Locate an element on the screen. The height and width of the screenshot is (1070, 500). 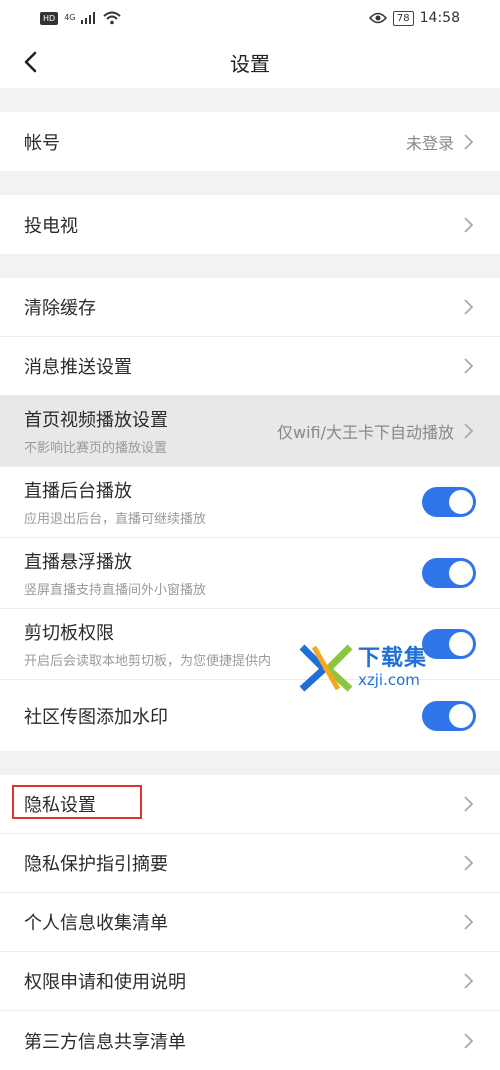
info-collect-label: 个人信息收集清单 is located at coordinates (96, 923).